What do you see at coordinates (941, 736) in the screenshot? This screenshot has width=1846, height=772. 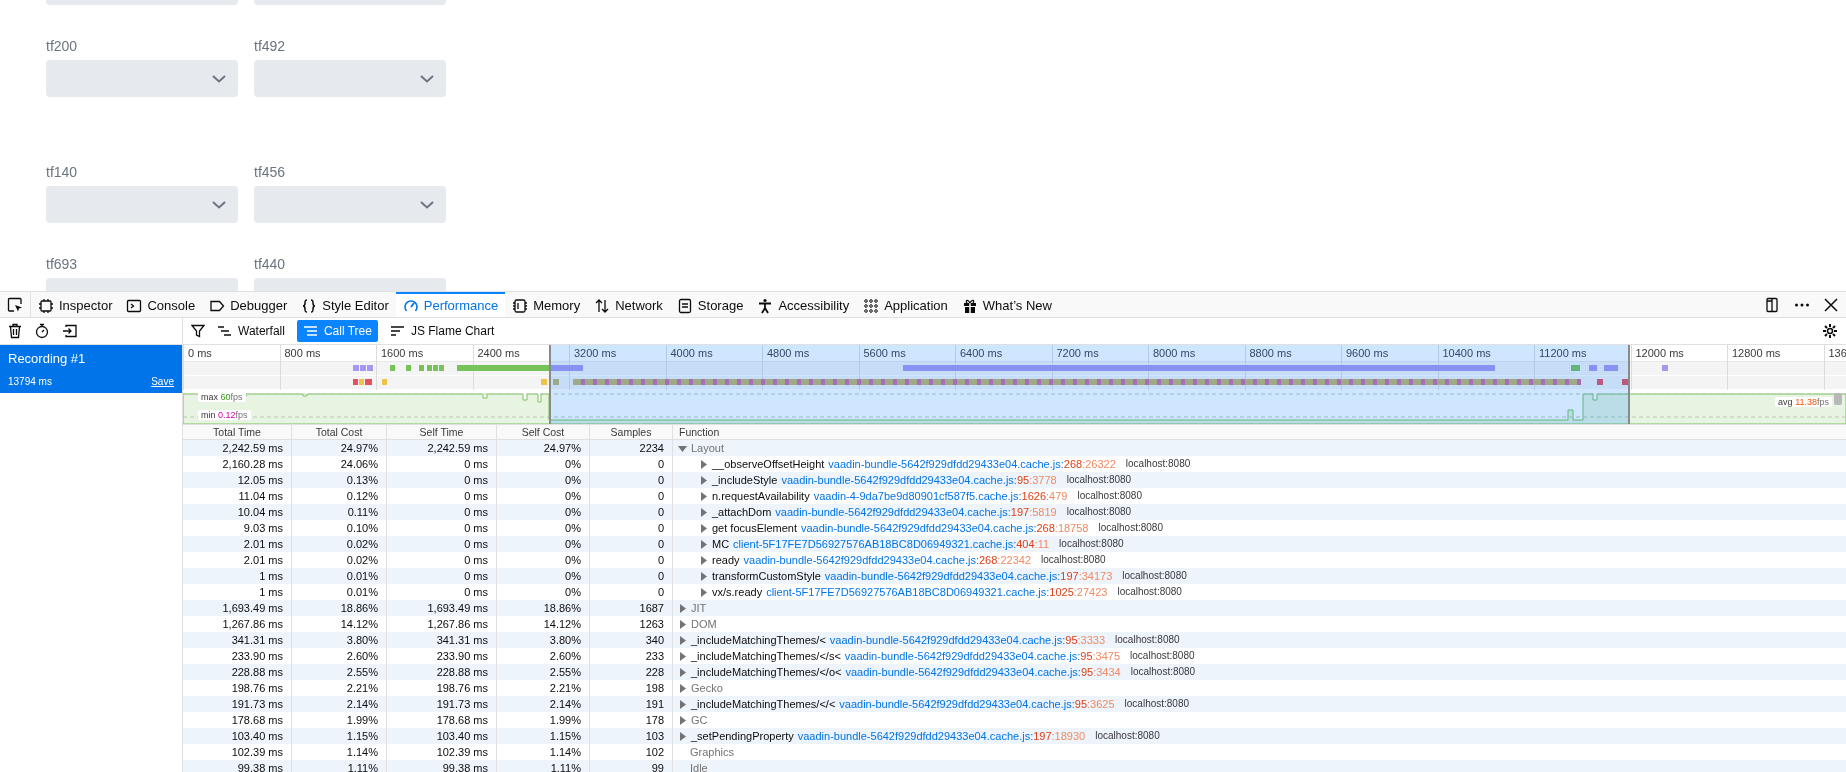 I see `source-link: vaadin-bundle-5642f929dfdd29433e04.cache.js:197:18930` at bounding box center [941, 736].